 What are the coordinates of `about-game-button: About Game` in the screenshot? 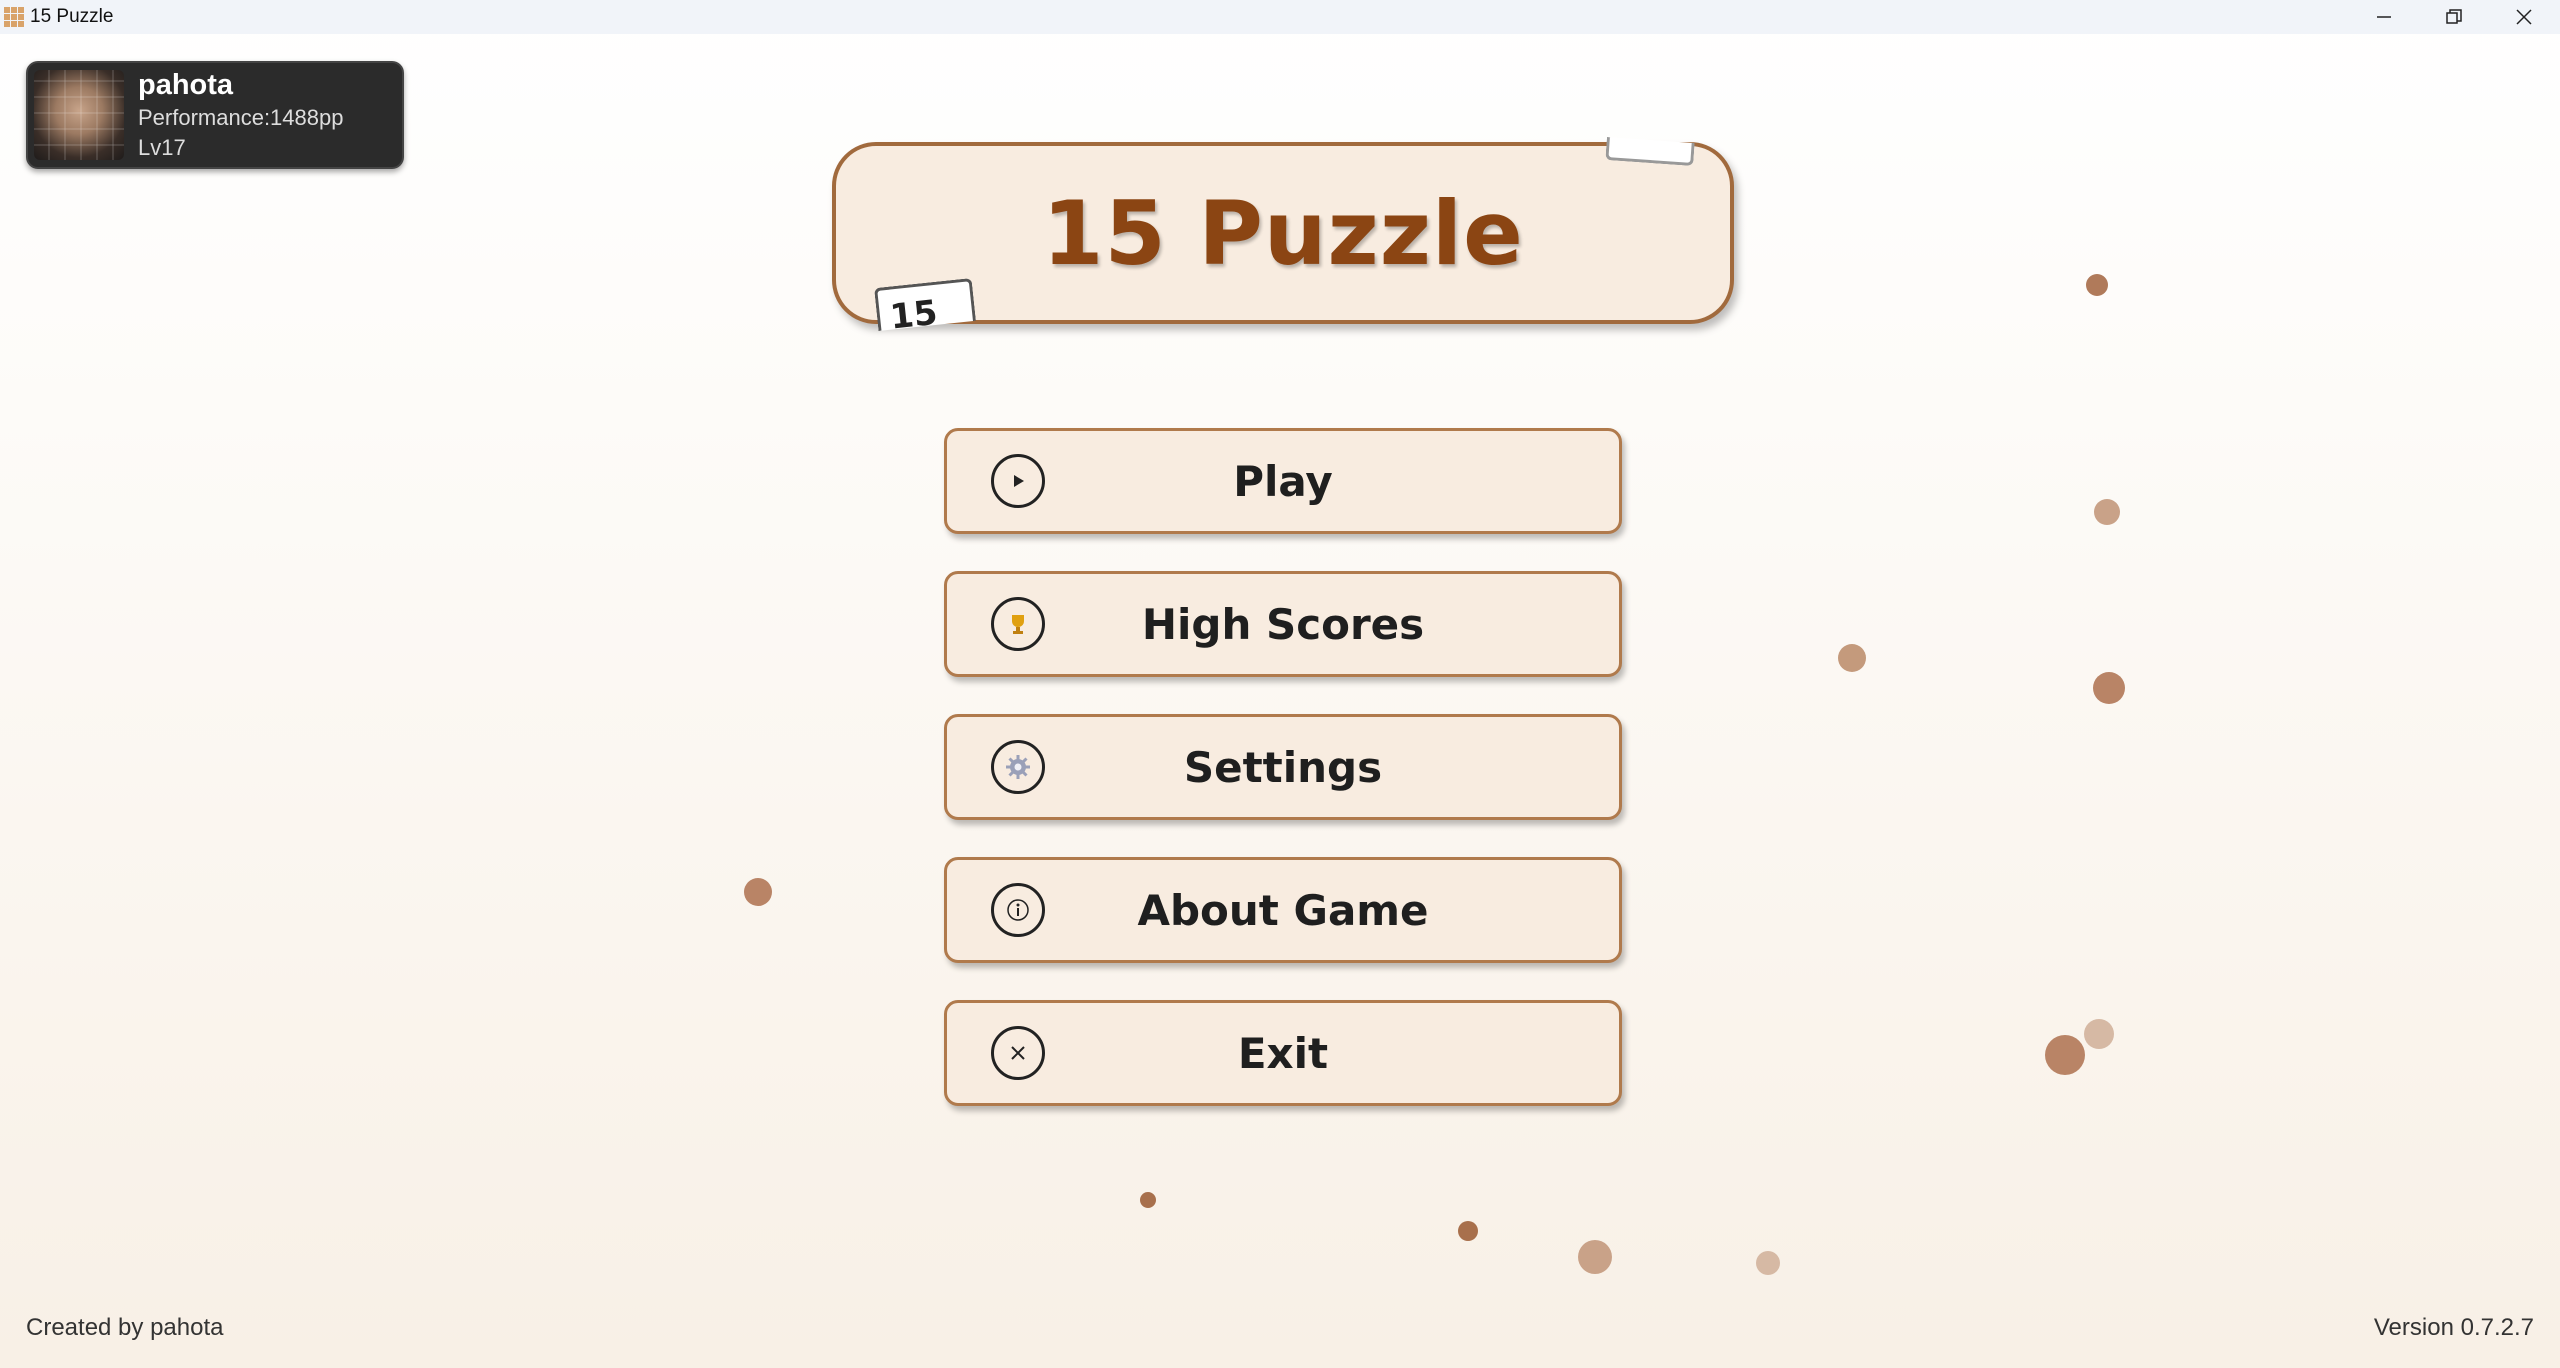 It's located at (1283, 910).